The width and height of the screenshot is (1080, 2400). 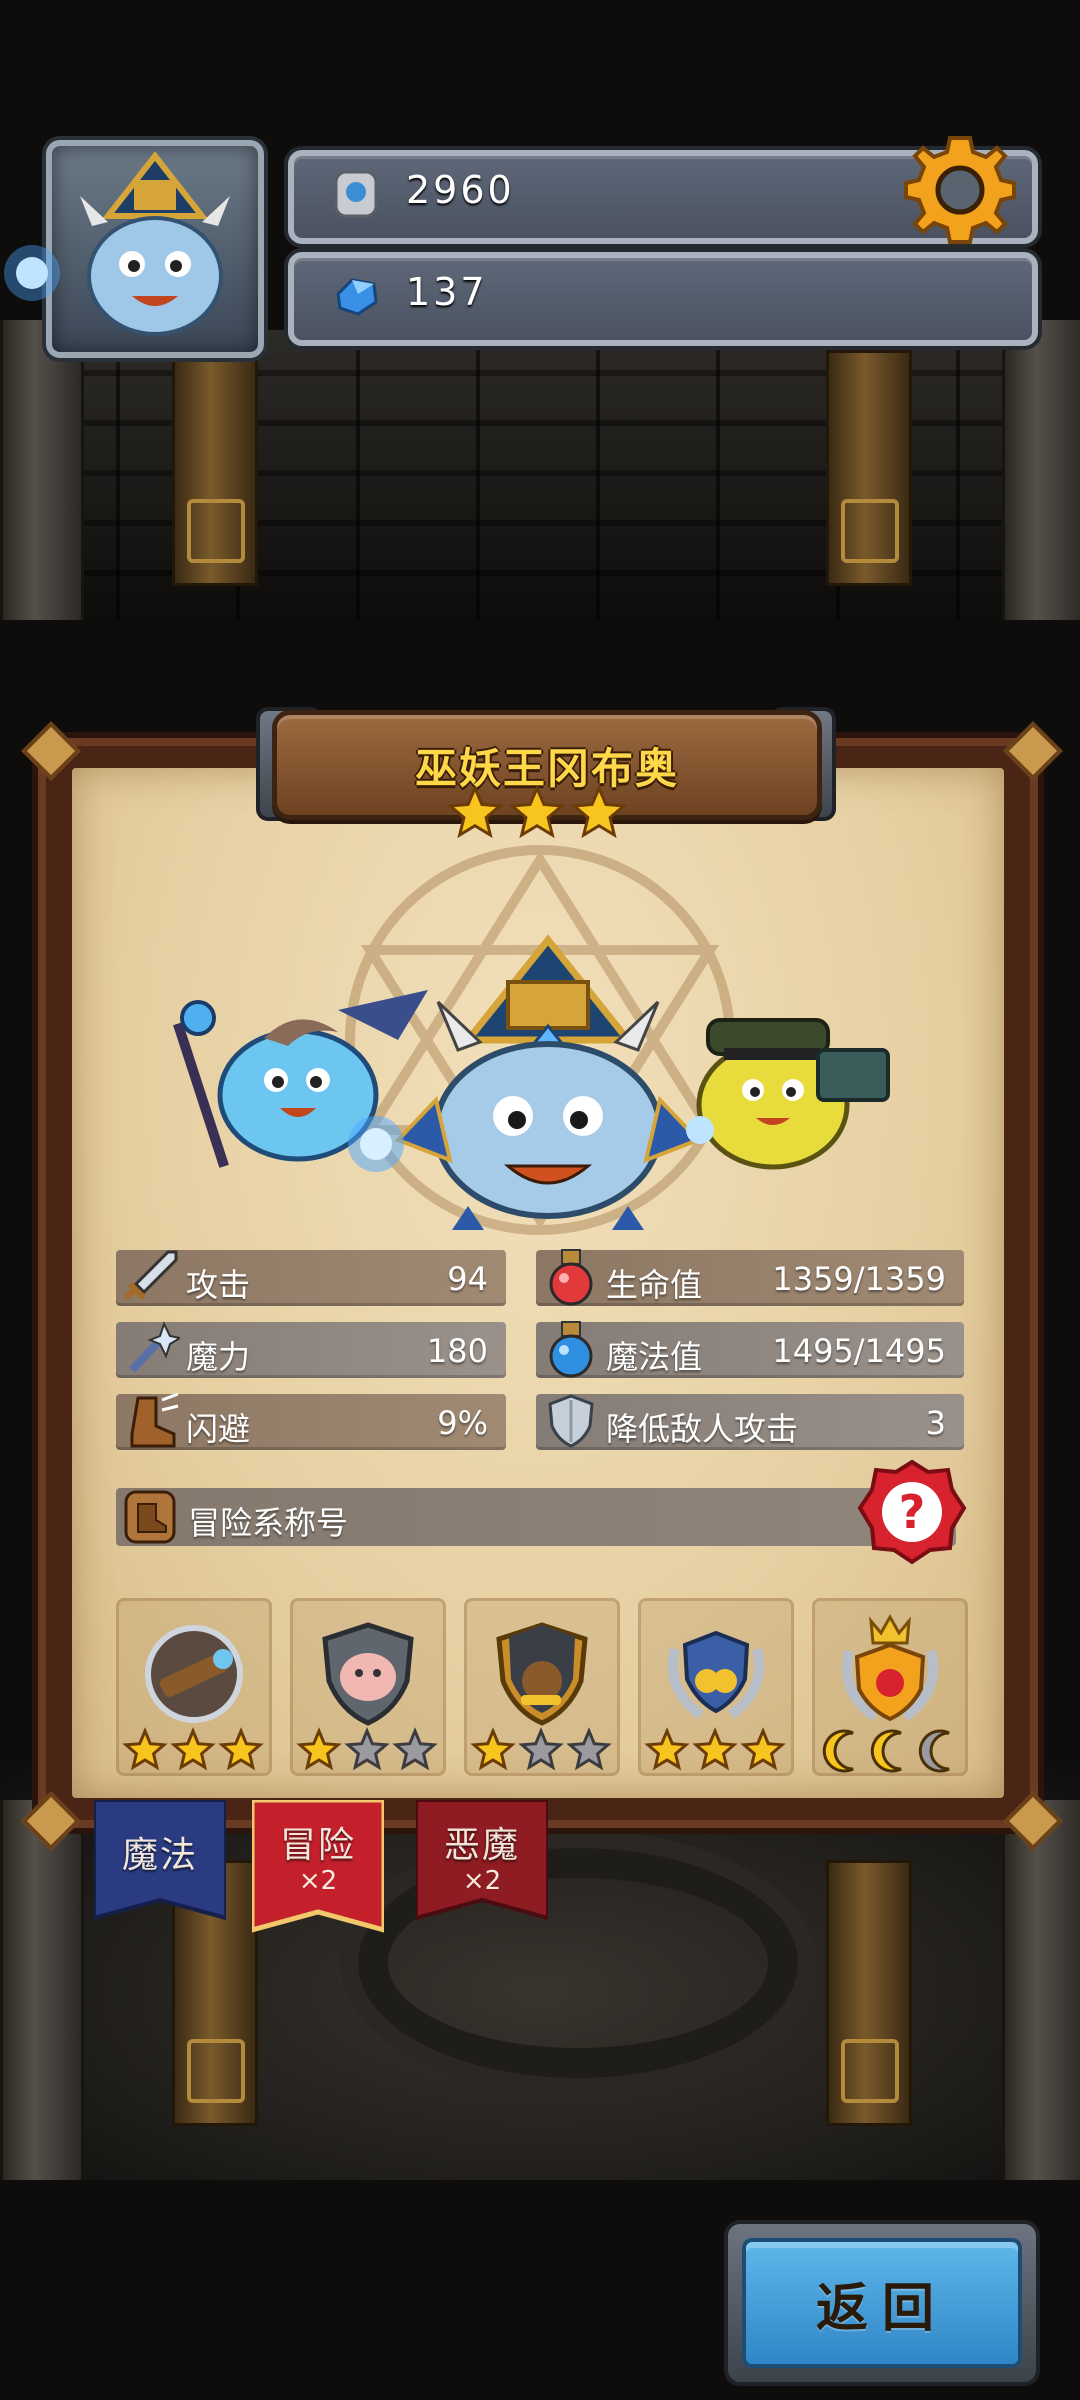 What do you see at coordinates (357, 297) in the screenshot?
I see `blue-gem-icon` at bounding box center [357, 297].